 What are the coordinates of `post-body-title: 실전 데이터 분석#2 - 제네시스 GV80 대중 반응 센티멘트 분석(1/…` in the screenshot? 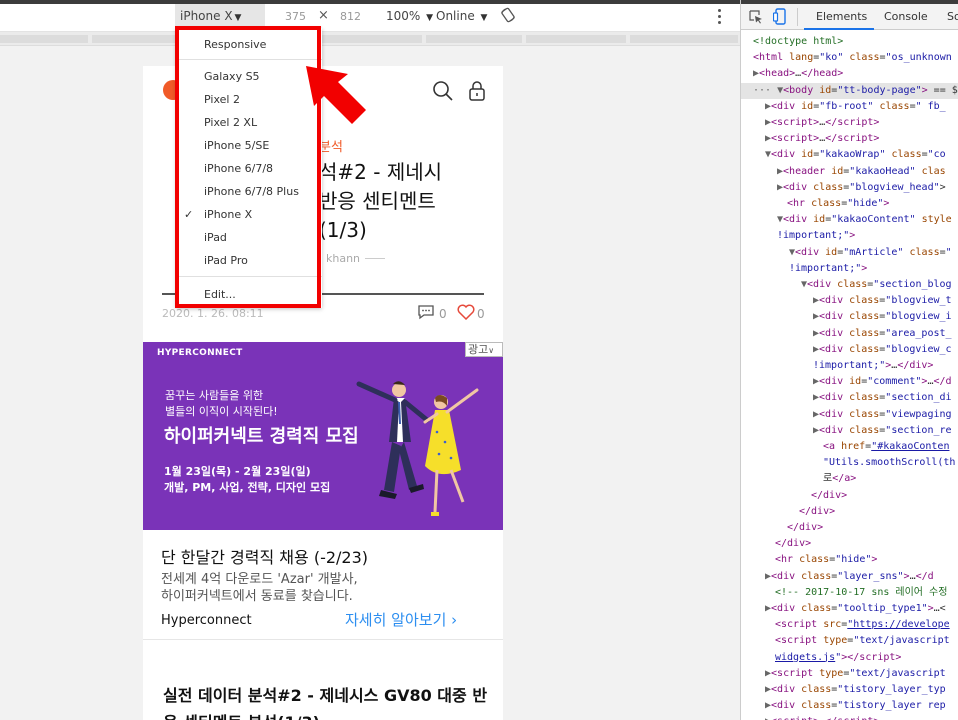 It's located at (325, 703).